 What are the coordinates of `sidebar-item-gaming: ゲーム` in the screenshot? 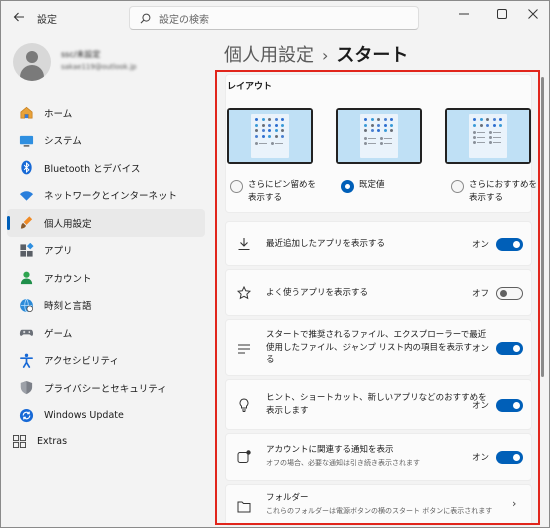 It's located at (106, 333).